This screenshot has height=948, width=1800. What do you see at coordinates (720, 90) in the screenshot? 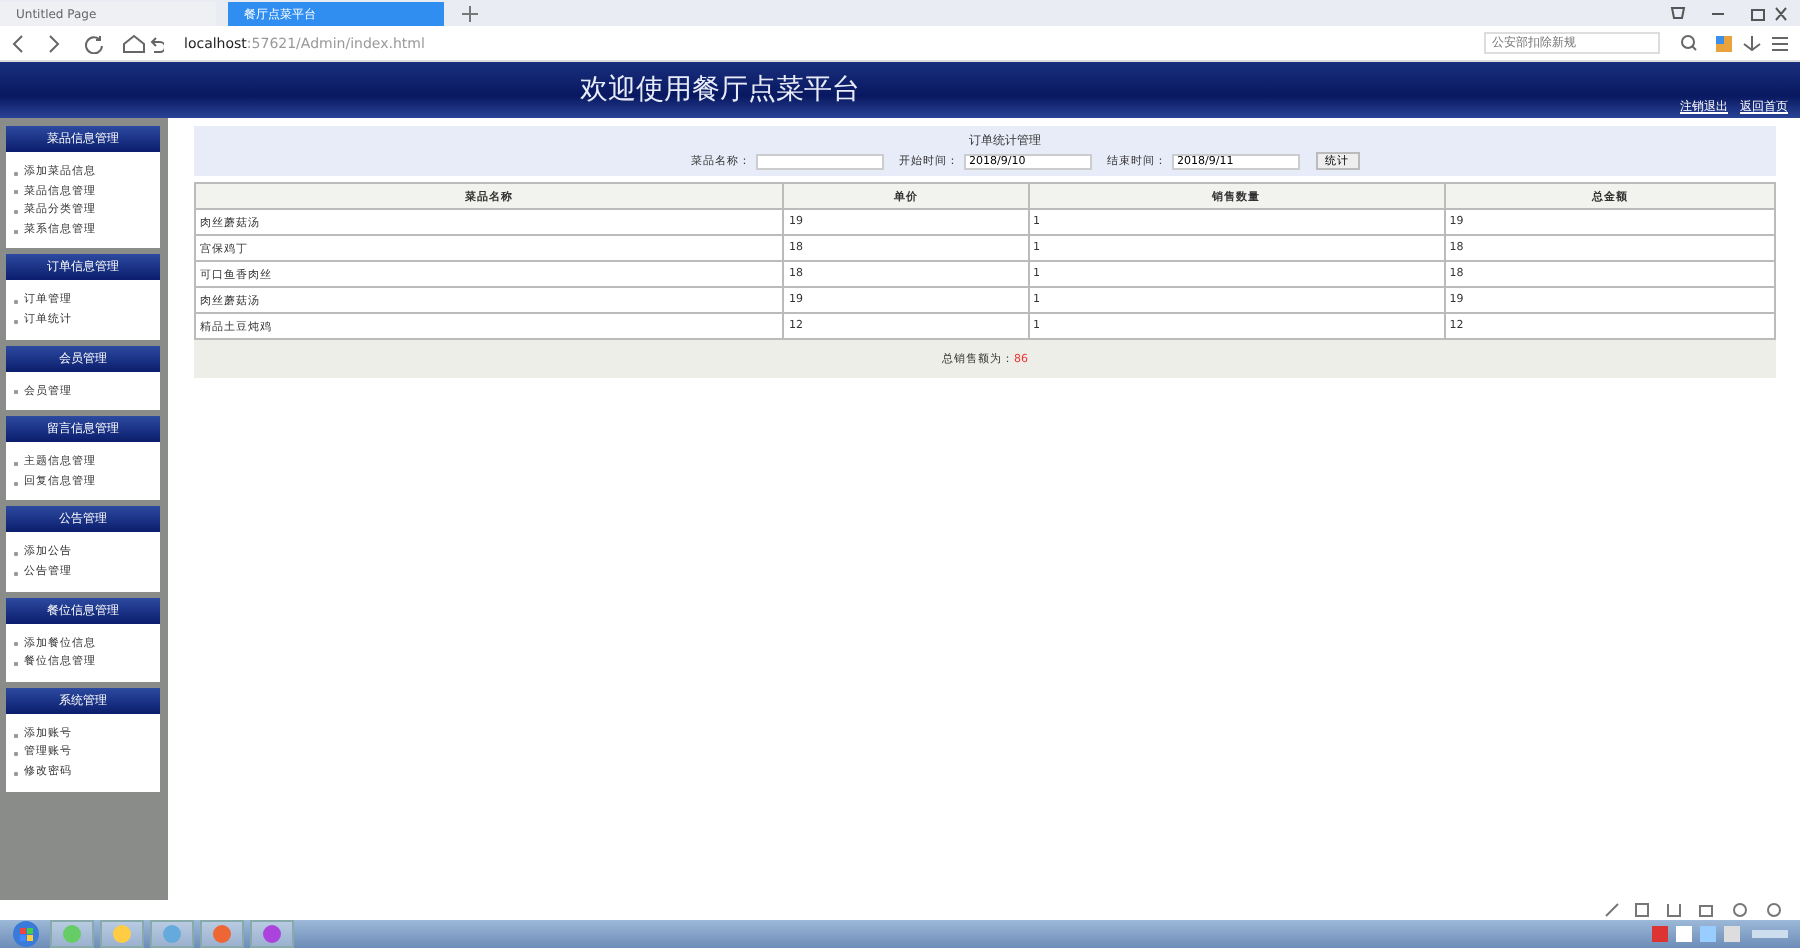
I see `site-title: 欢迎使用餐厅点菜平台` at bounding box center [720, 90].